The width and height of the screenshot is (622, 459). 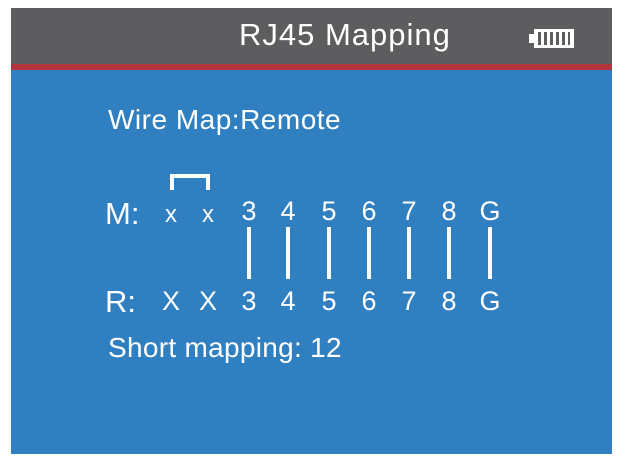 I want to click on main-pin-5: 5, so click(x=329, y=211).